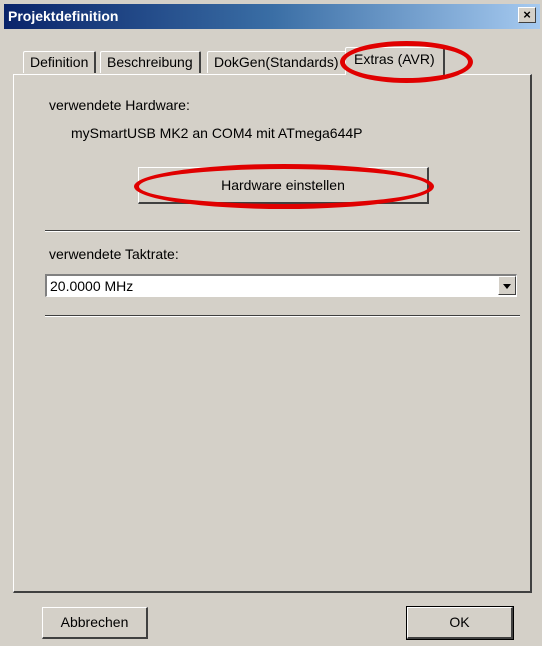 This screenshot has height=646, width=542. I want to click on cancel-button-label: Abbrechen, so click(94, 622).